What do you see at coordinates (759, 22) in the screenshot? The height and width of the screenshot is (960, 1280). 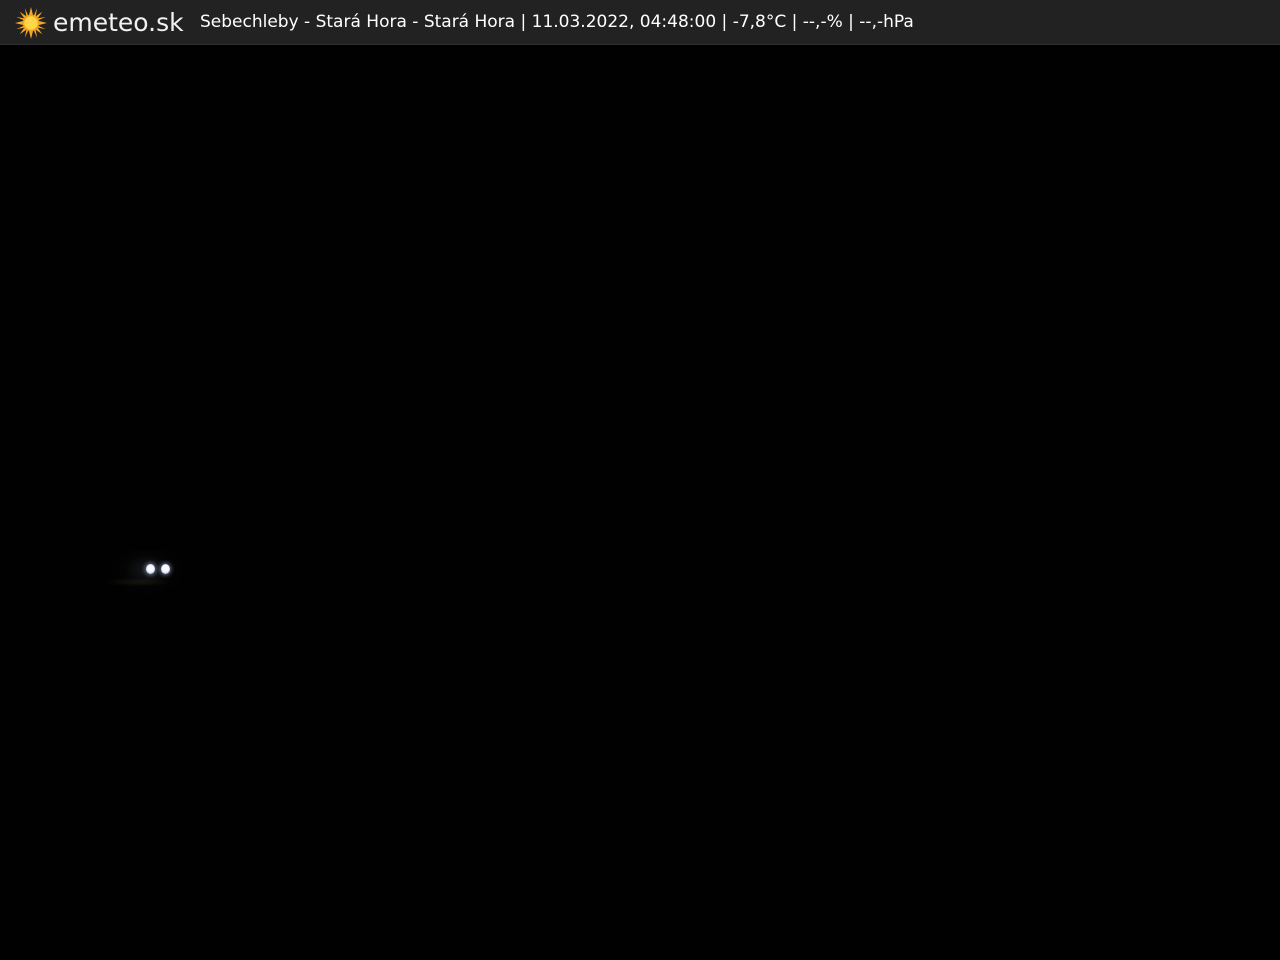 I see `temperature-value: -7,8°C` at bounding box center [759, 22].